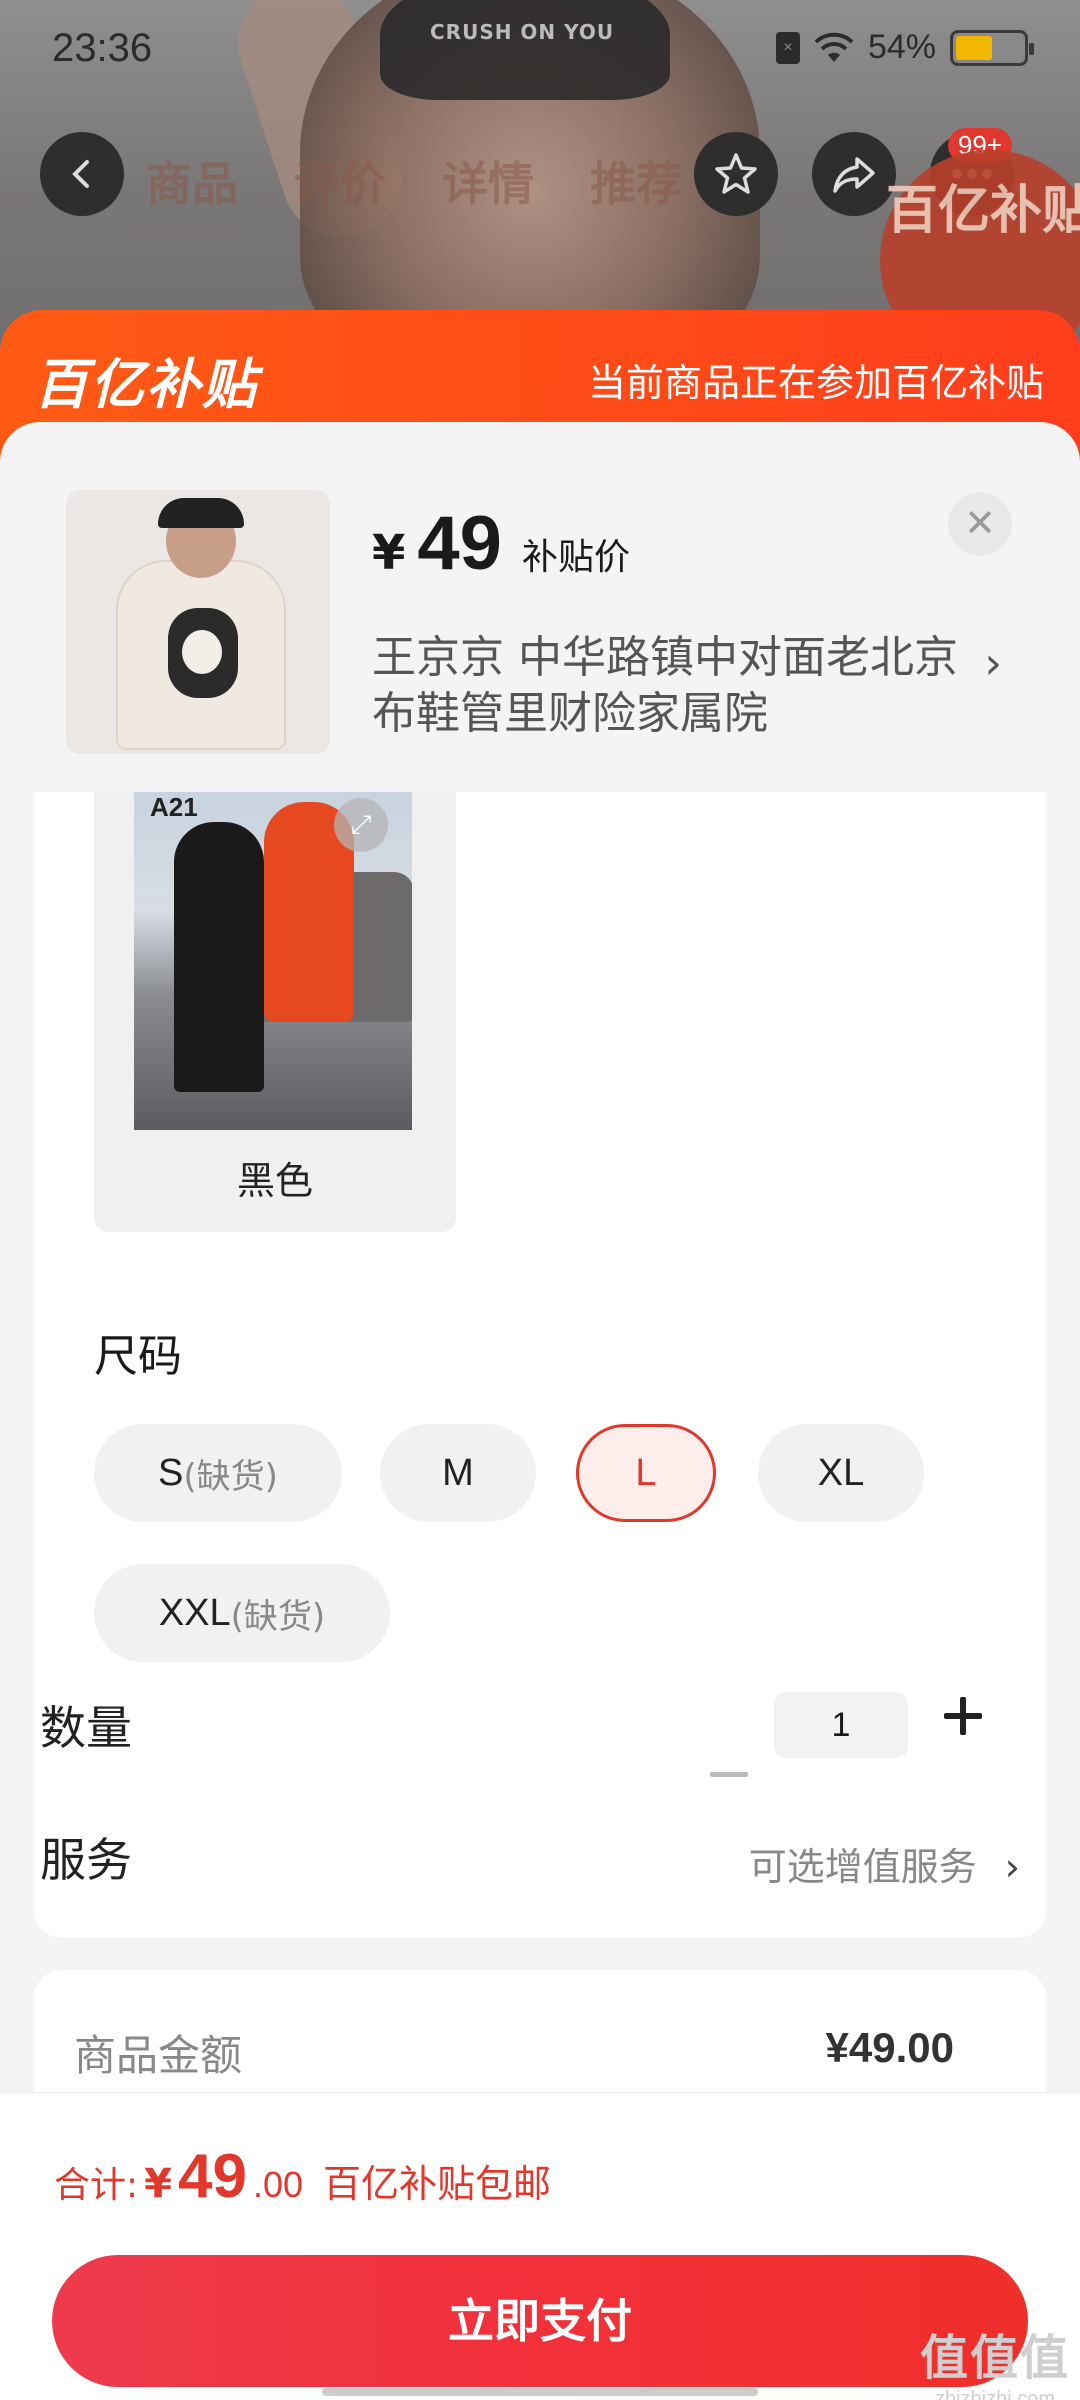 Image resolution: width=1080 pixels, height=2400 pixels. I want to click on total-decimal: .00, so click(277, 2184).